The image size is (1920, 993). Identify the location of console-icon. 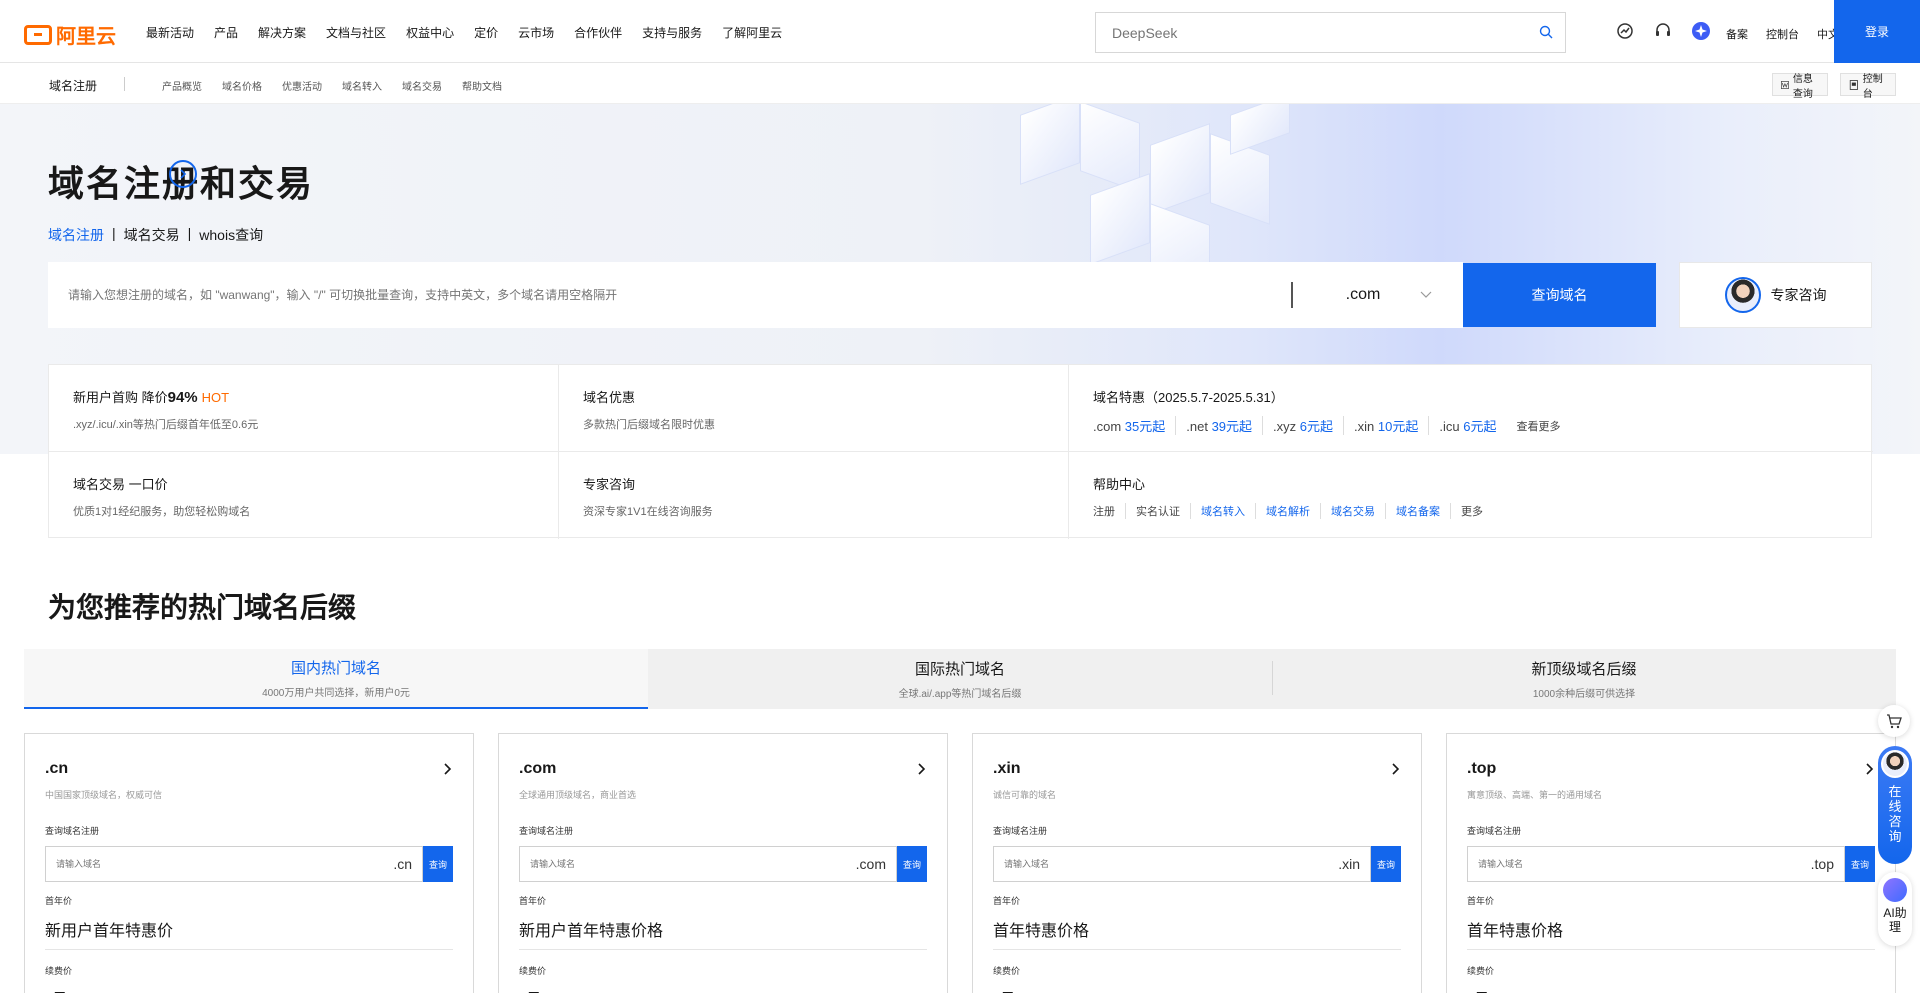
(1853, 84).